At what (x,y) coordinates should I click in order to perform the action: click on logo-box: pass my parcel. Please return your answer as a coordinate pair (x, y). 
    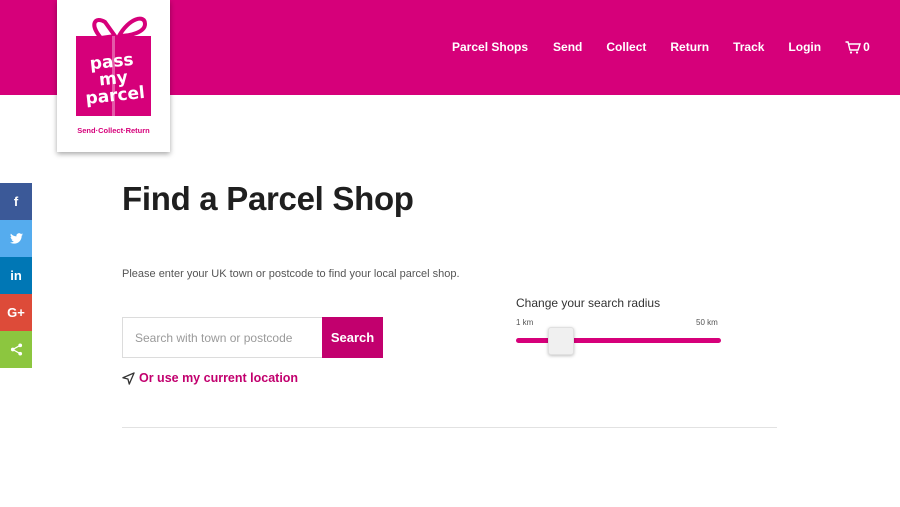
    Looking at the image, I should click on (113, 76).